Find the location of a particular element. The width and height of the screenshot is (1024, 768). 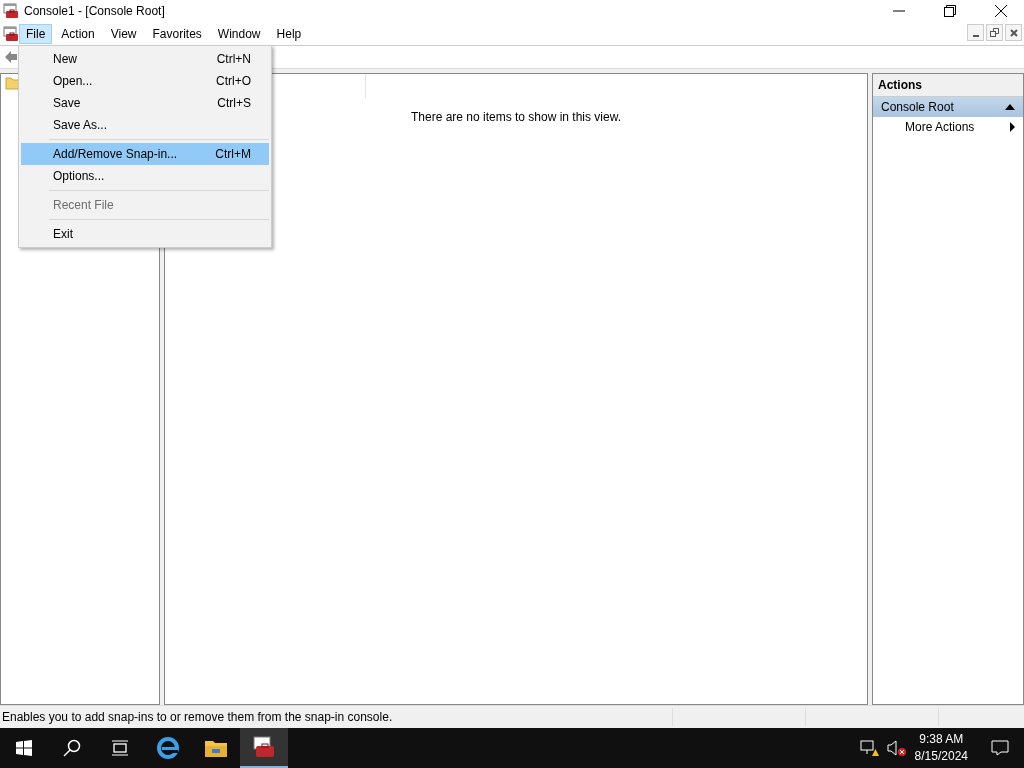

menu-option: New Ctrl+N is located at coordinates (145, 59).